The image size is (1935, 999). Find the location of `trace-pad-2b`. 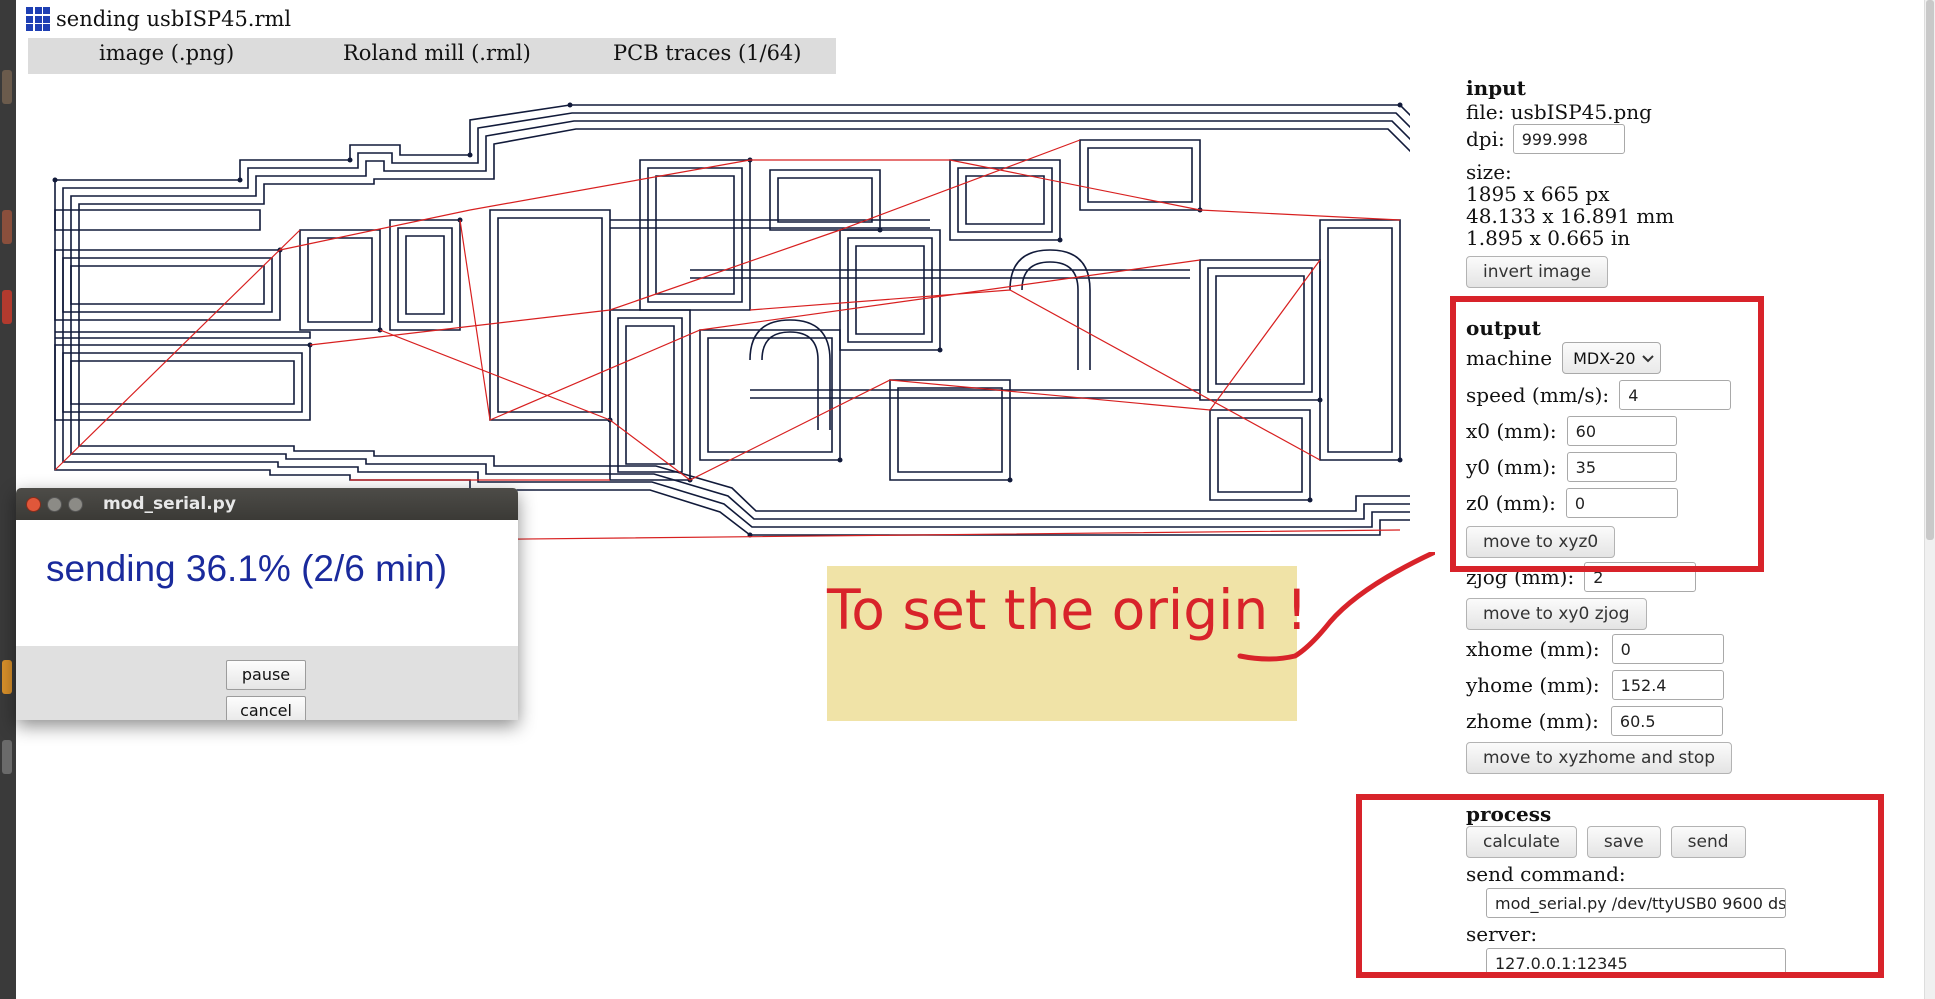

trace-pad-2b is located at coordinates (182, 382).